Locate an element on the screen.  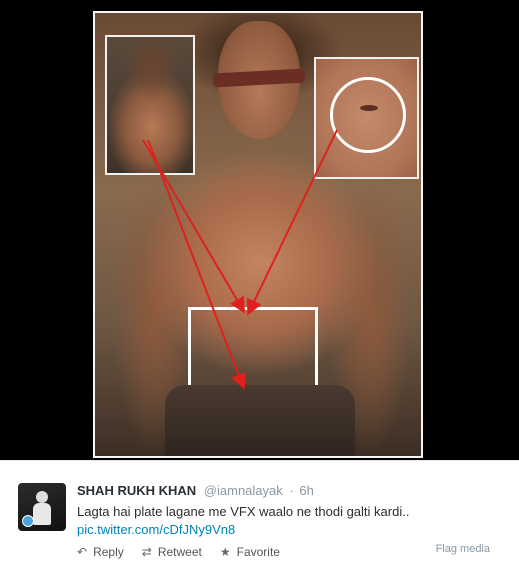
author-handle: @iamnalayak is located at coordinates (243, 490).